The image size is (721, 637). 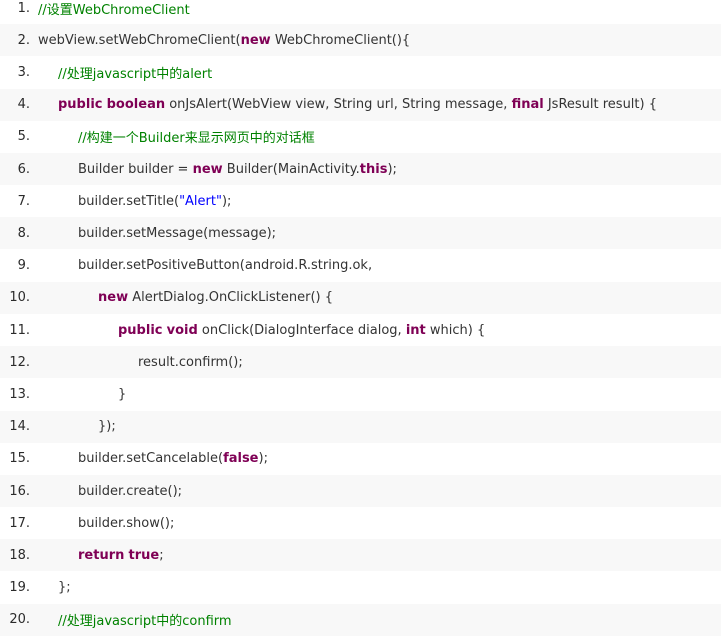 What do you see at coordinates (231, 298) in the screenshot?
I see `code-token-plain: AlertDialog.OnClickListener() {` at bounding box center [231, 298].